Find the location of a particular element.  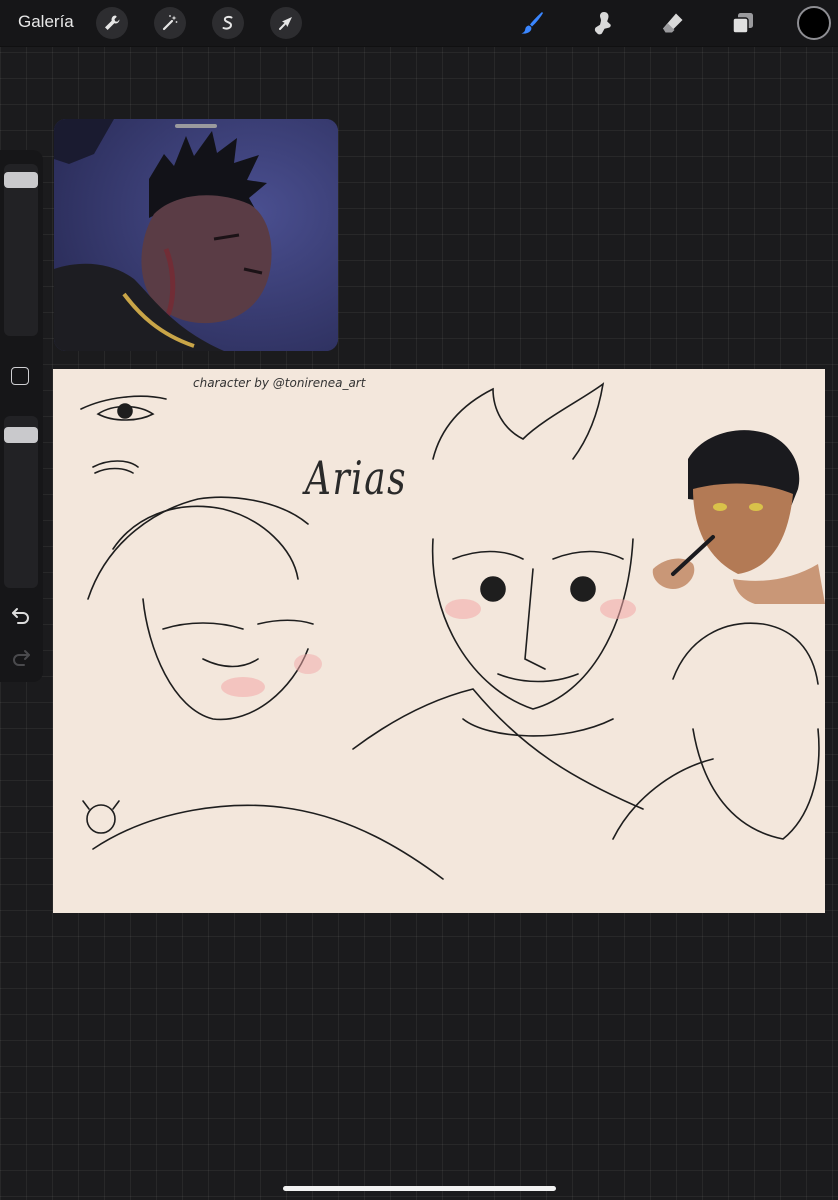

redo-icon is located at coordinates (21, 658).